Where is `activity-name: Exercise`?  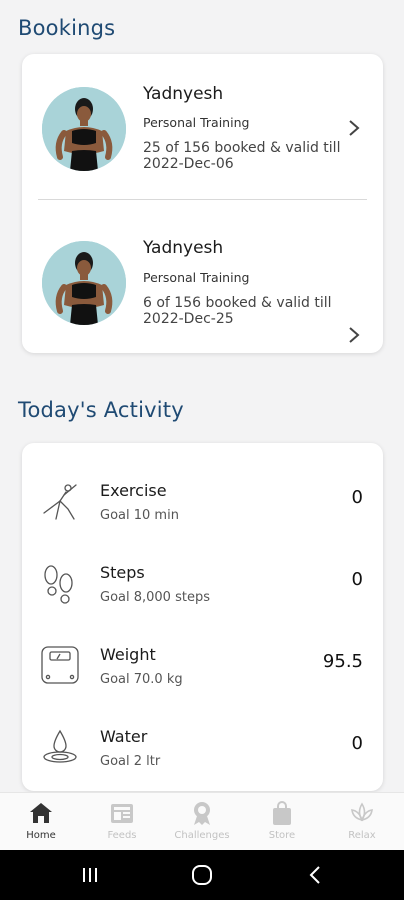 activity-name: Exercise is located at coordinates (133, 490).